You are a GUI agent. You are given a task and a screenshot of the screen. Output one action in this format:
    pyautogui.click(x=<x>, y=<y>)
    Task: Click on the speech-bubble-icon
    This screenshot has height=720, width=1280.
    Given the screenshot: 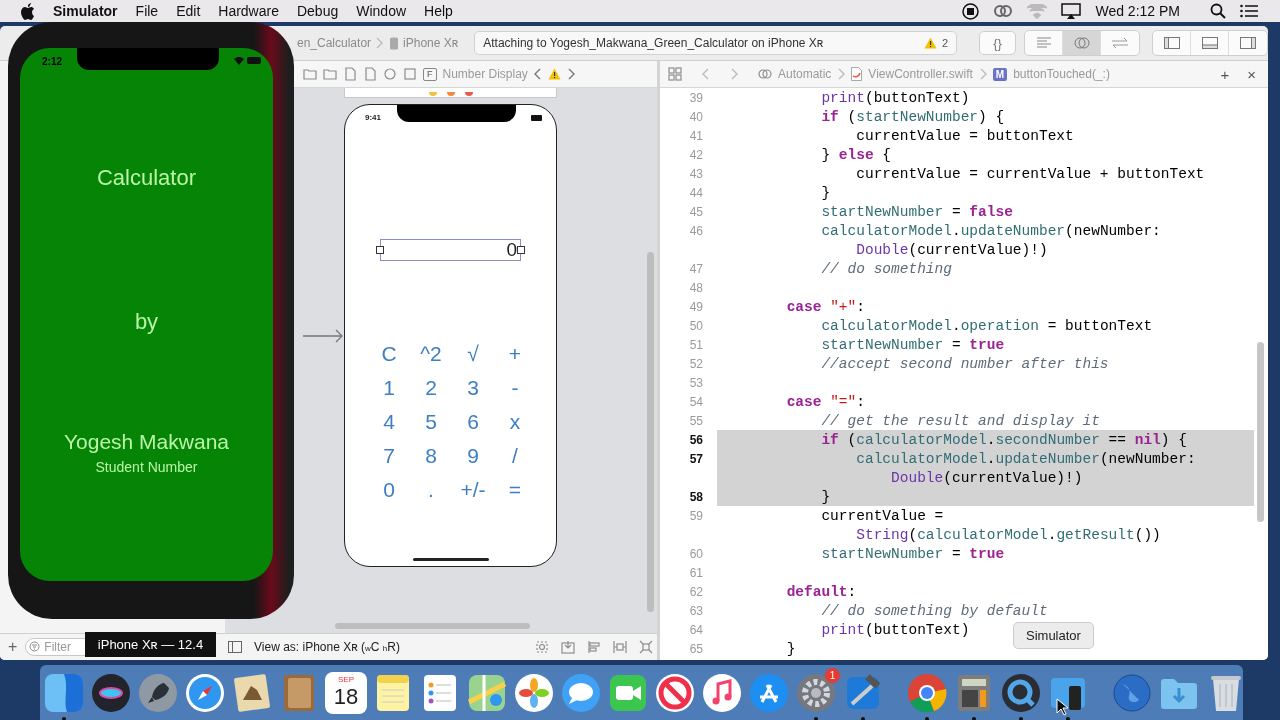 What is the action you would take?
    pyautogui.click(x=581, y=692)
    